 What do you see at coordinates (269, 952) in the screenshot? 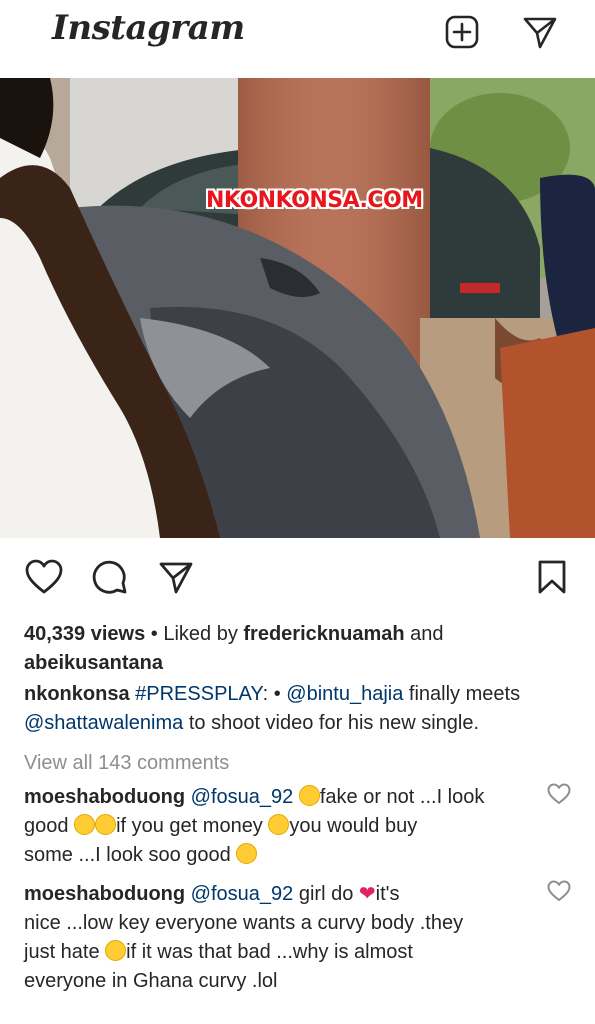
I see `comment-text: if it was that bad ...why is almost` at bounding box center [269, 952].